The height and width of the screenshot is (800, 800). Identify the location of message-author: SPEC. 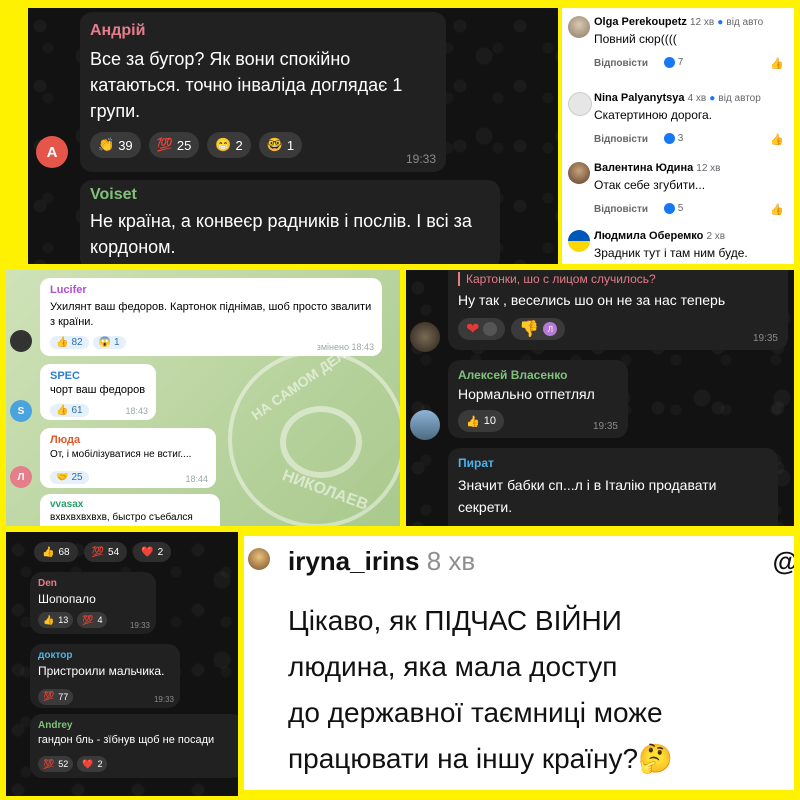
(65, 376).